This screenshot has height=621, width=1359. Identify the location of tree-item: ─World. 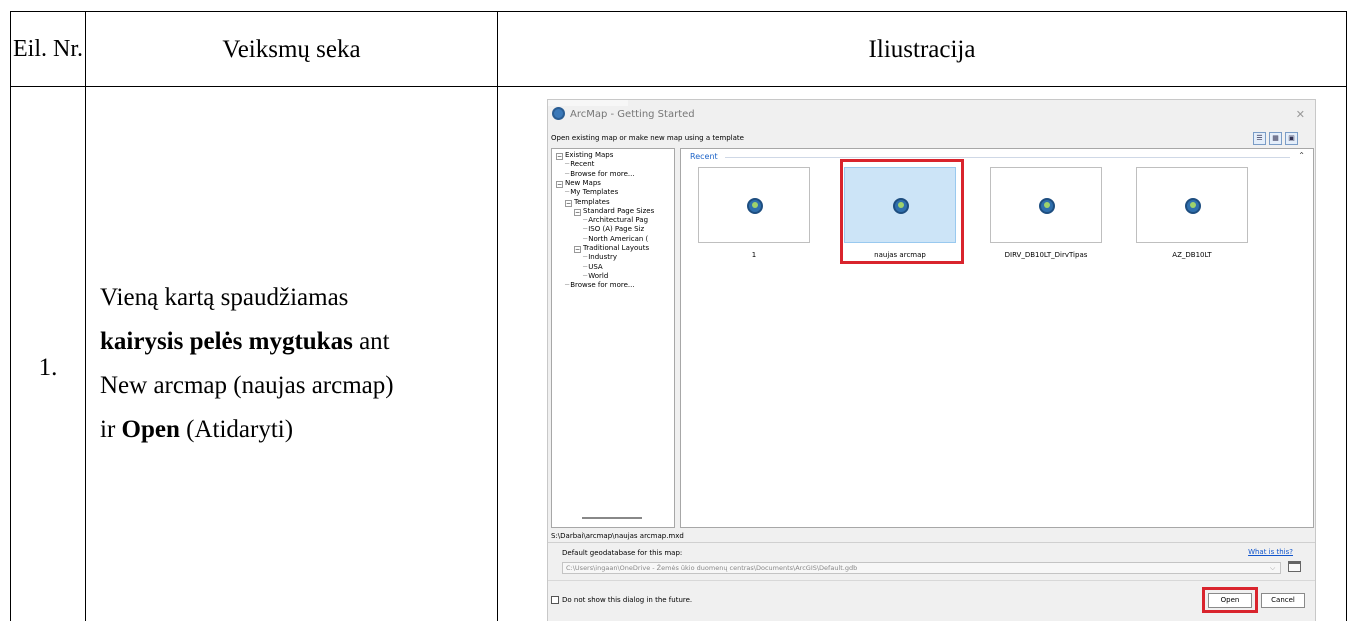
(595, 276).